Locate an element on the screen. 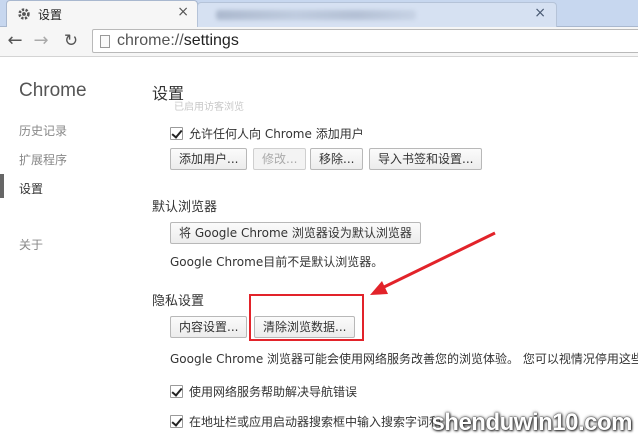 The image size is (638, 441). annotation-arrow is located at coordinates (433, 263).